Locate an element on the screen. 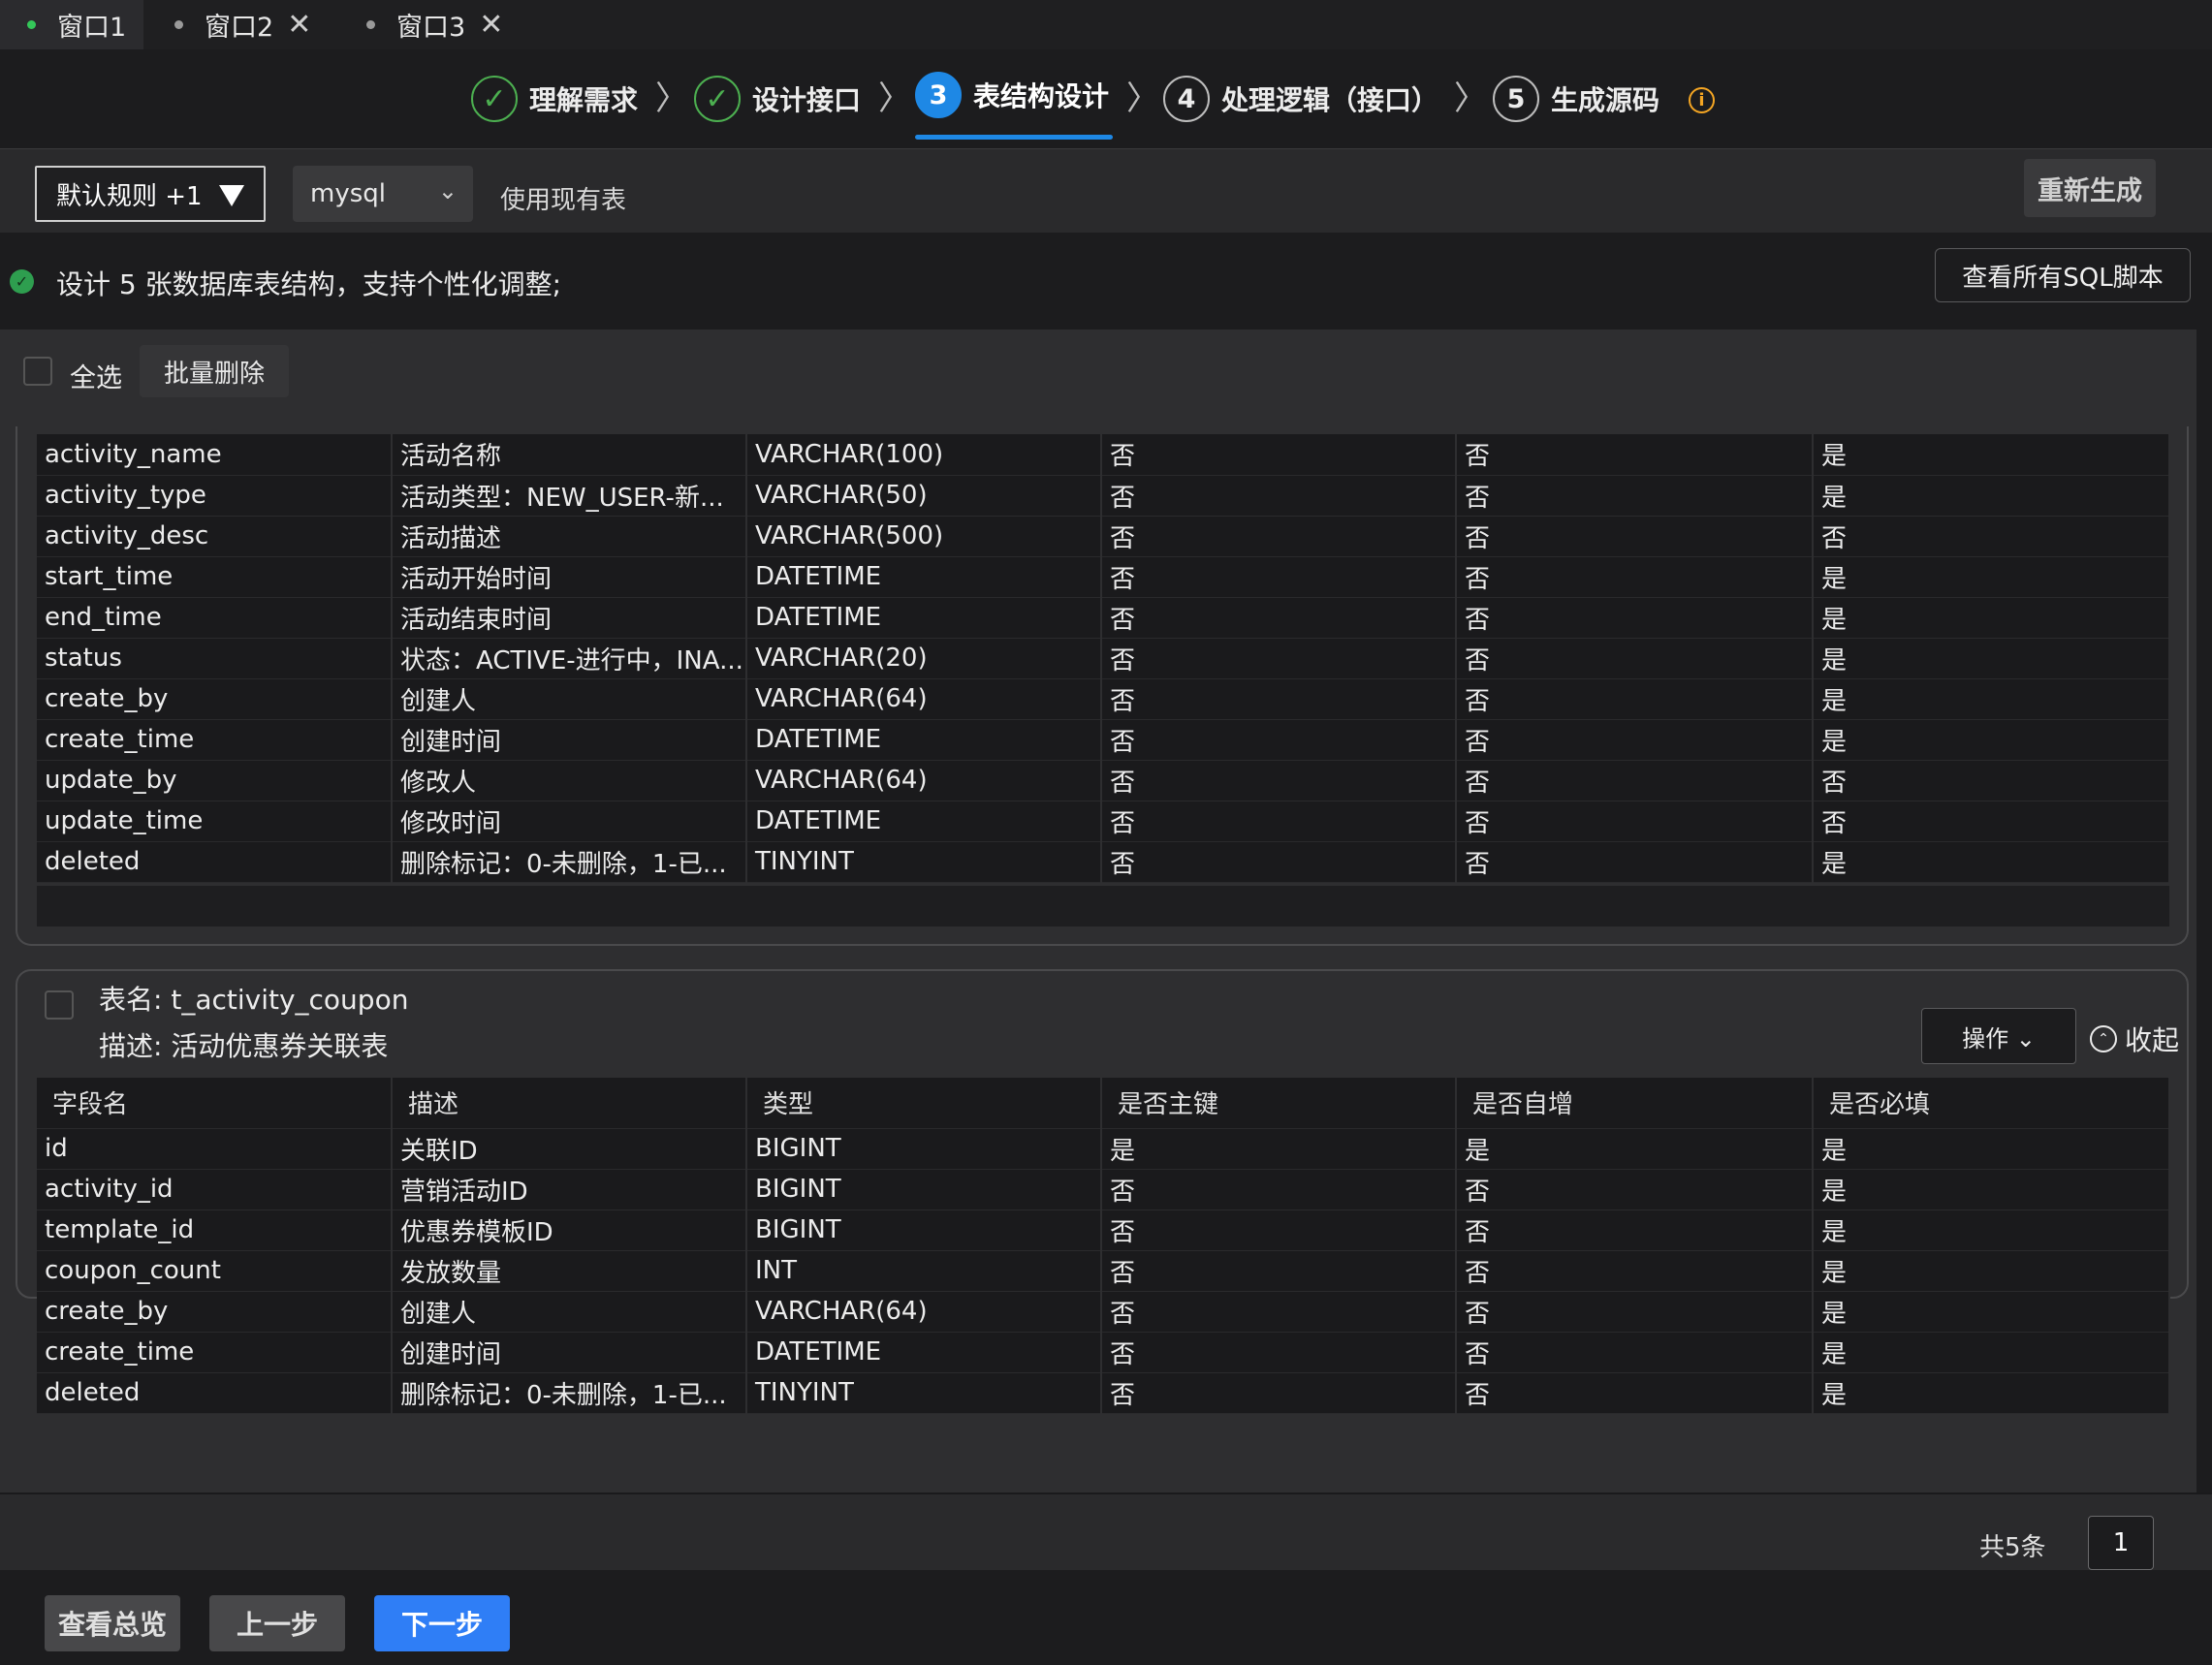 The height and width of the screenshot is (1665, 2212). window-tab-label: 窗口3 is located at coordinates (431, 28).